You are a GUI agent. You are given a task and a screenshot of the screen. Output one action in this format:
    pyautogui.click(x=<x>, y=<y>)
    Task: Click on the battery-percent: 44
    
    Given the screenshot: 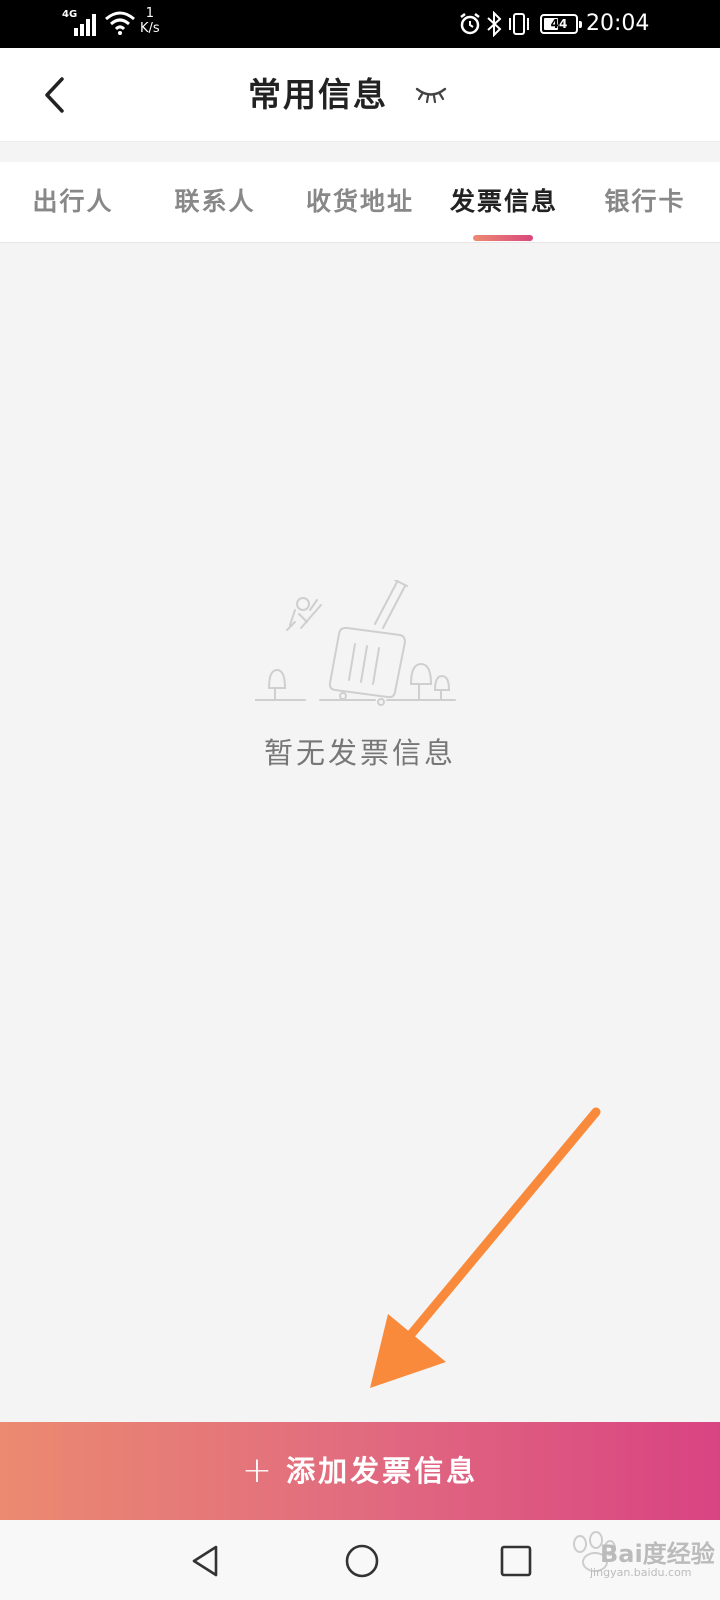 What is the action you would take?
    pyautogui.click(x=559, y=24)
    